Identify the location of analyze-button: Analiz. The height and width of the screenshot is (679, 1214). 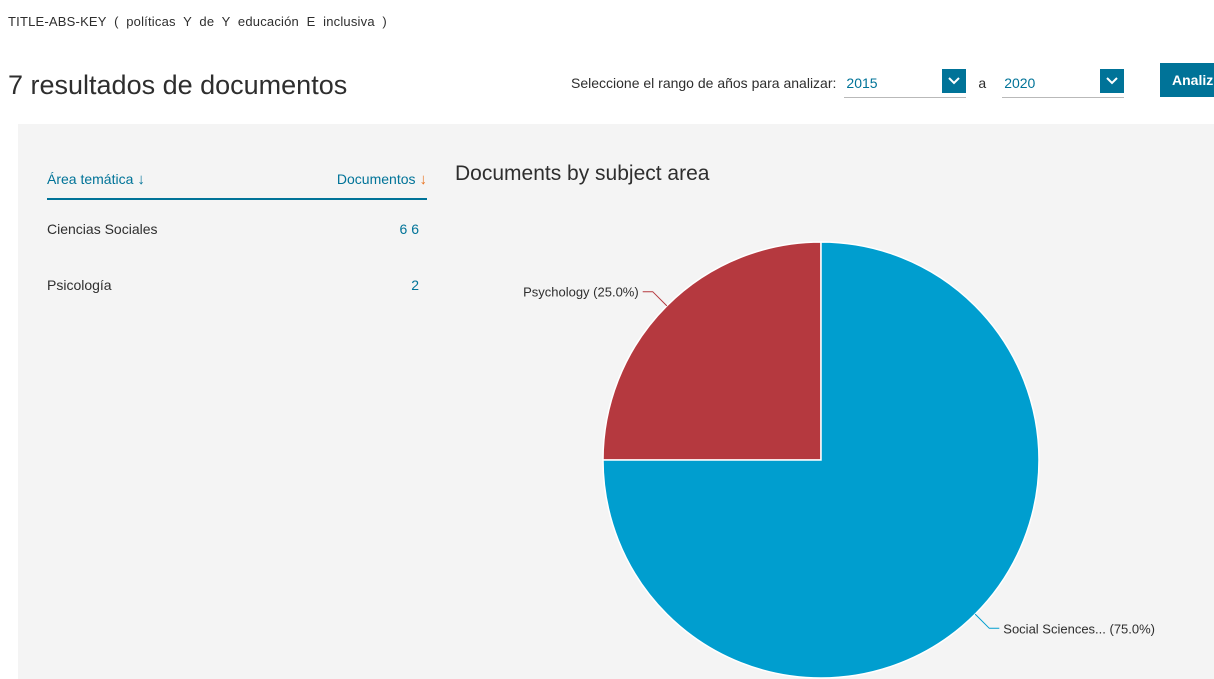
(1187, 80).